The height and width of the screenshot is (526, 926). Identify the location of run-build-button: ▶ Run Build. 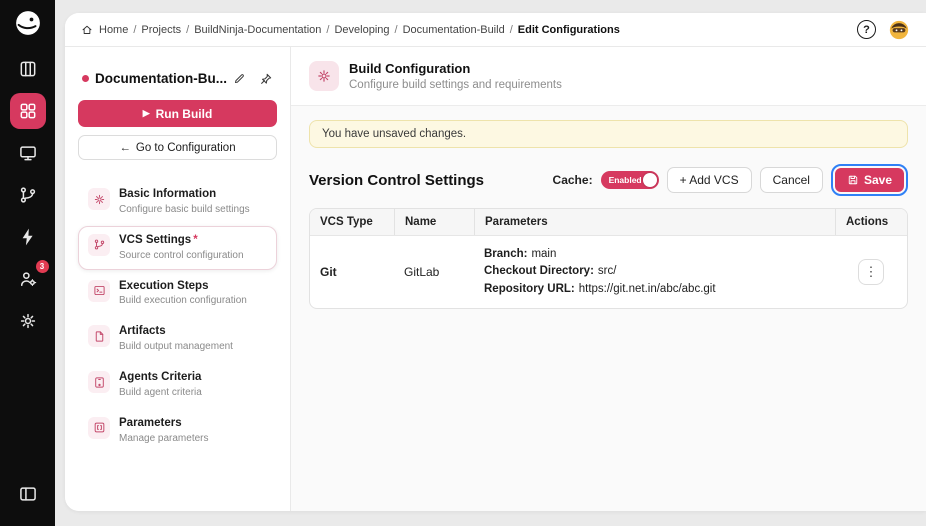
(177, 113).